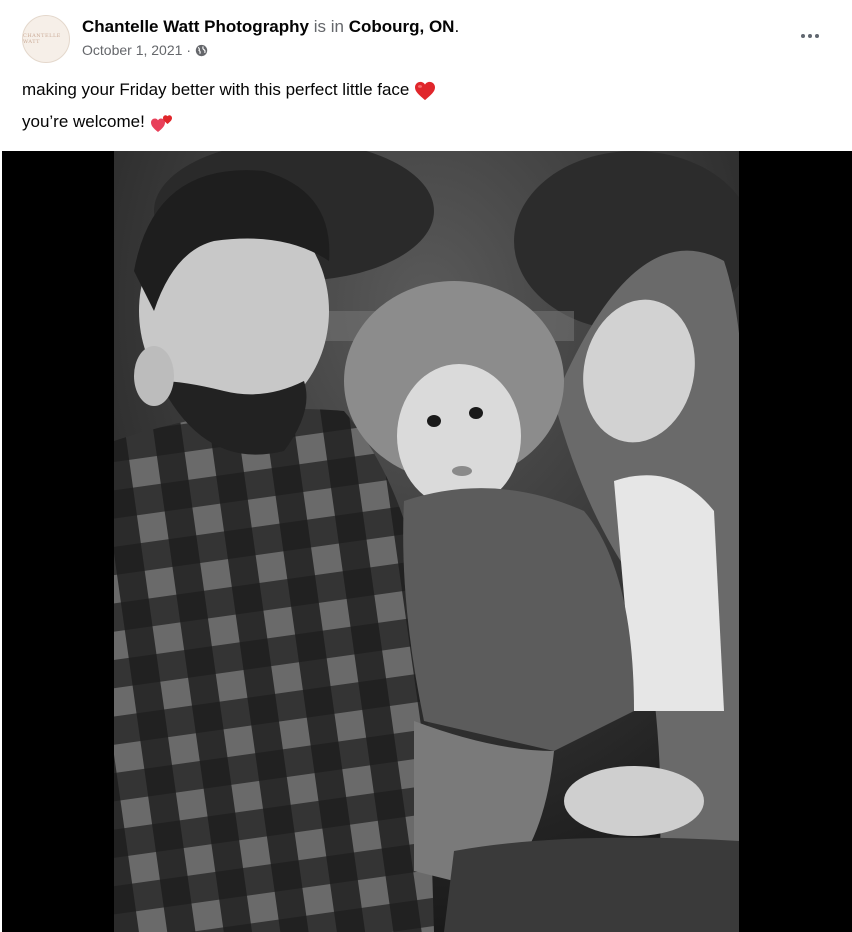 The image size is (852, 932). What do you see at coordinates (195, 26) in the screenshot?
I see `author-name-link: Chantelle Watt Photography` at bounding box center [195, 26].